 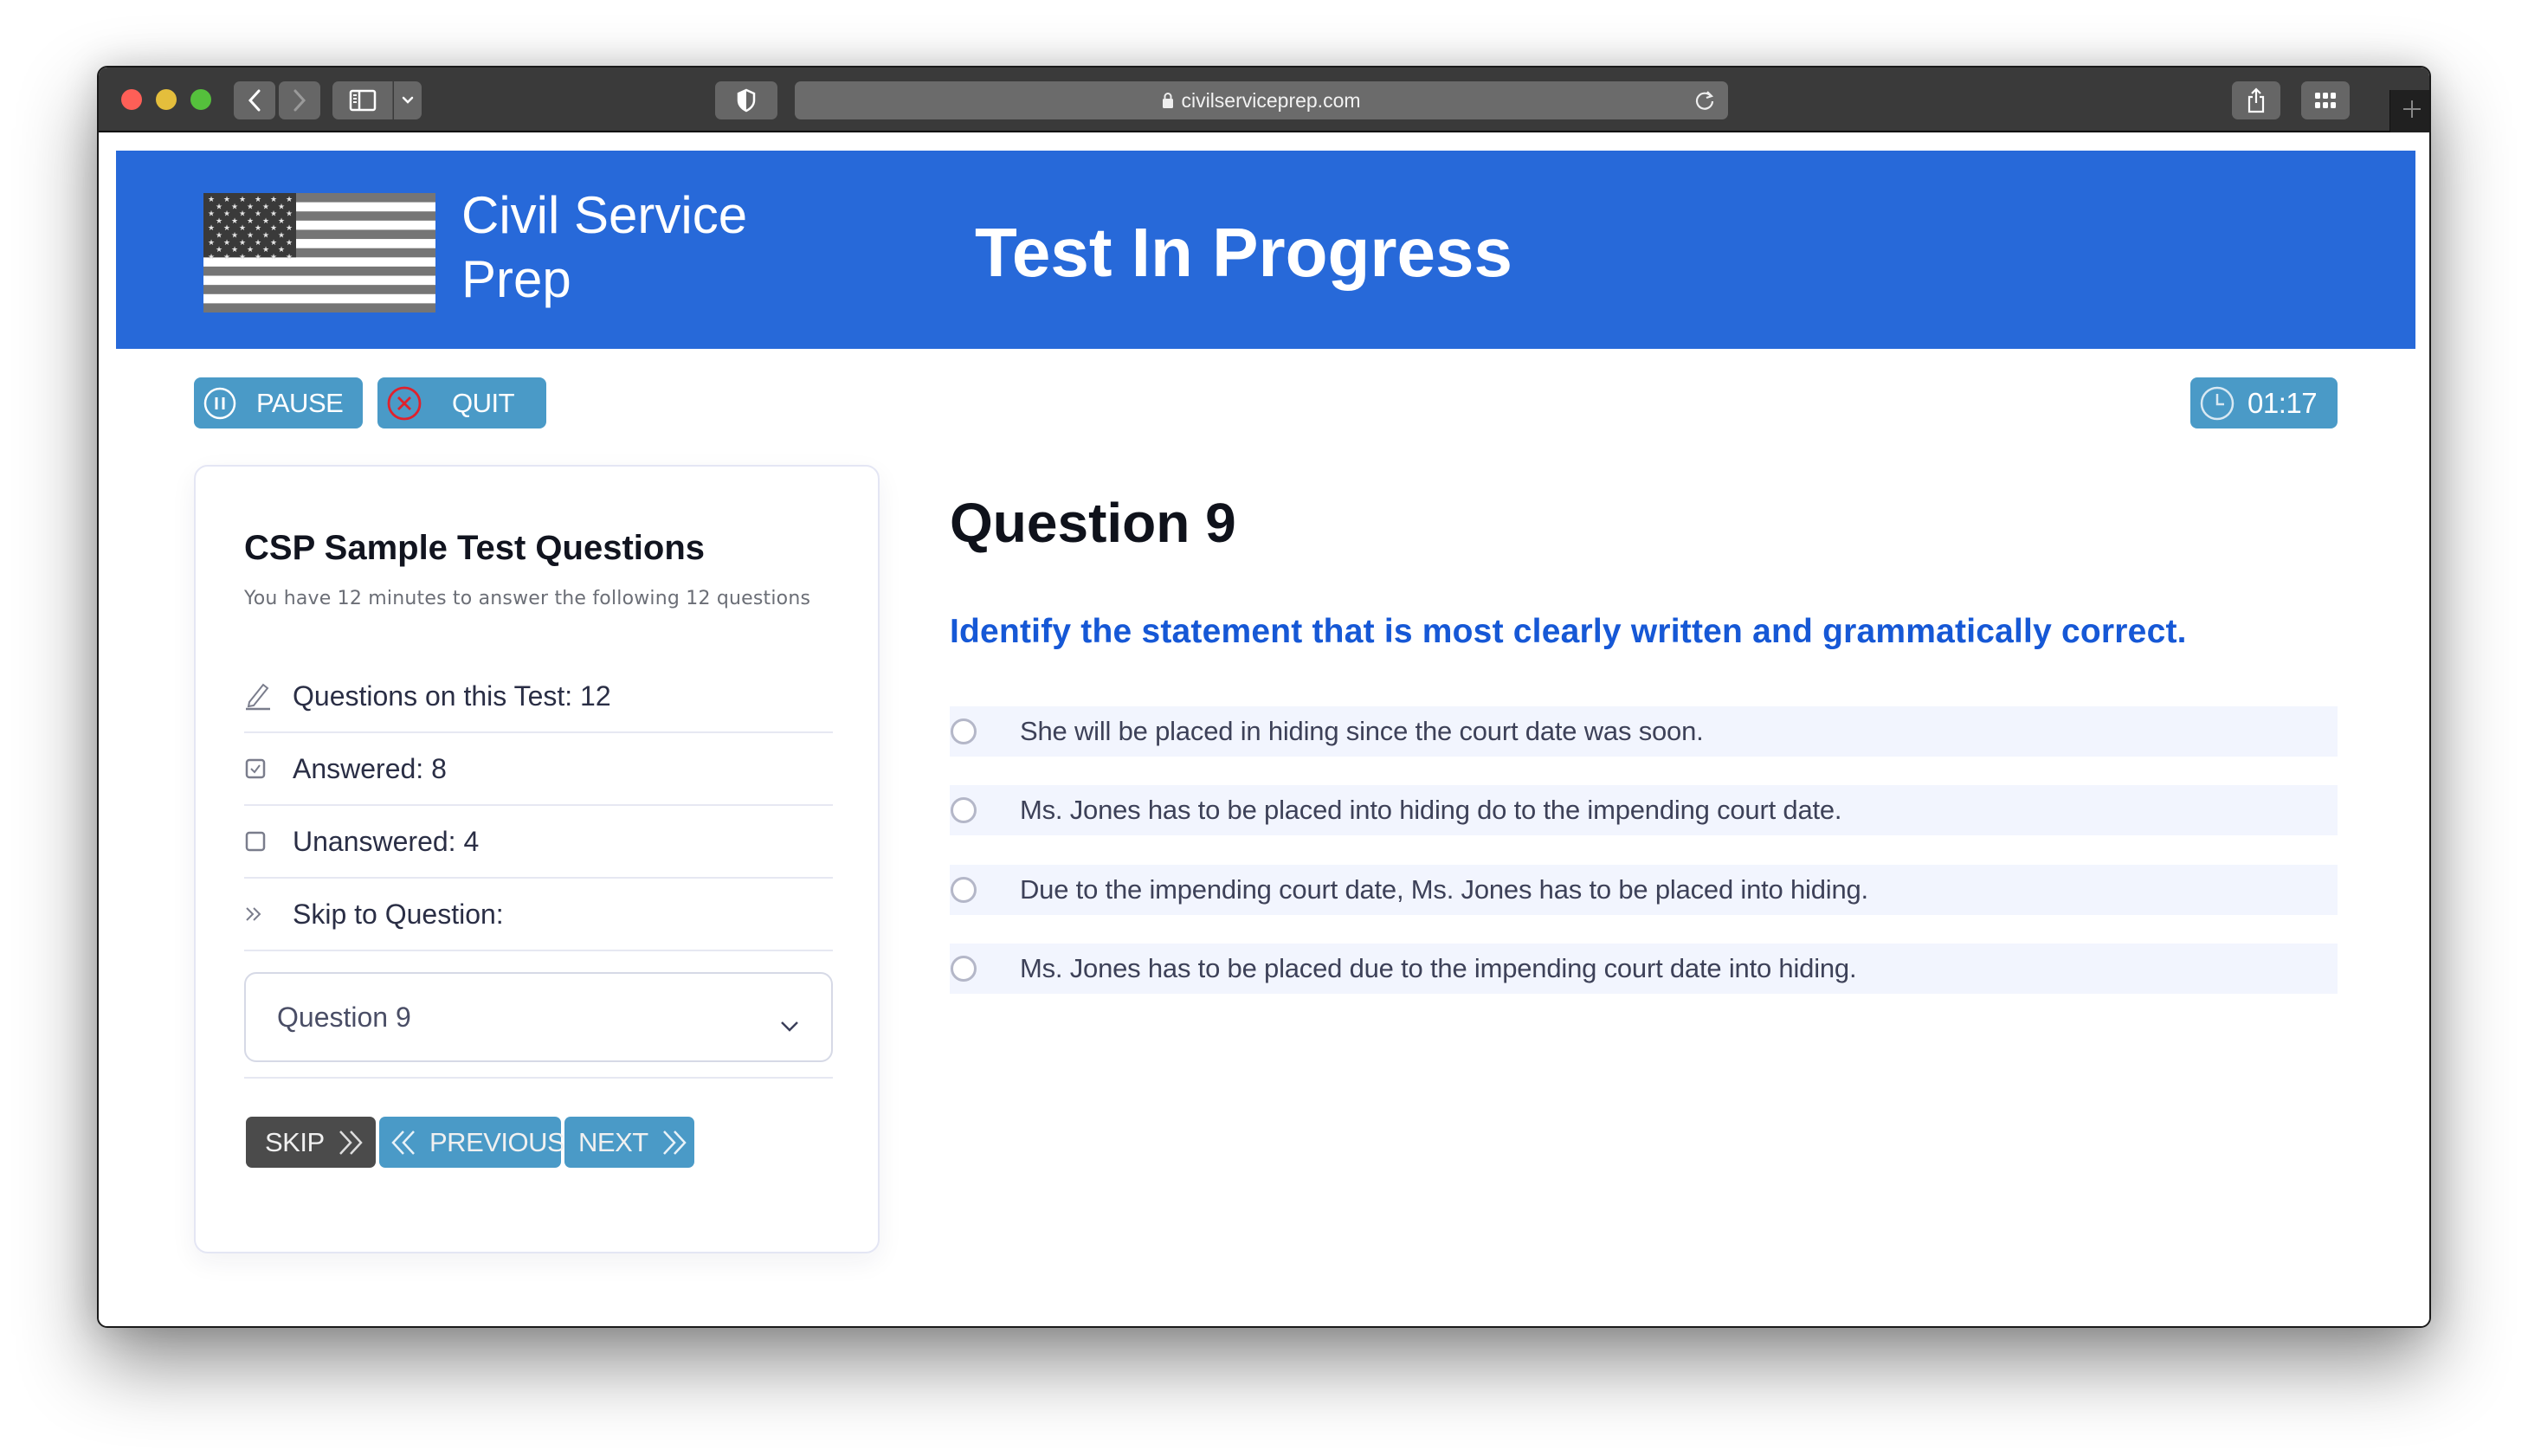 I want to click on checked-box-icon, so click(x=268, y=768).